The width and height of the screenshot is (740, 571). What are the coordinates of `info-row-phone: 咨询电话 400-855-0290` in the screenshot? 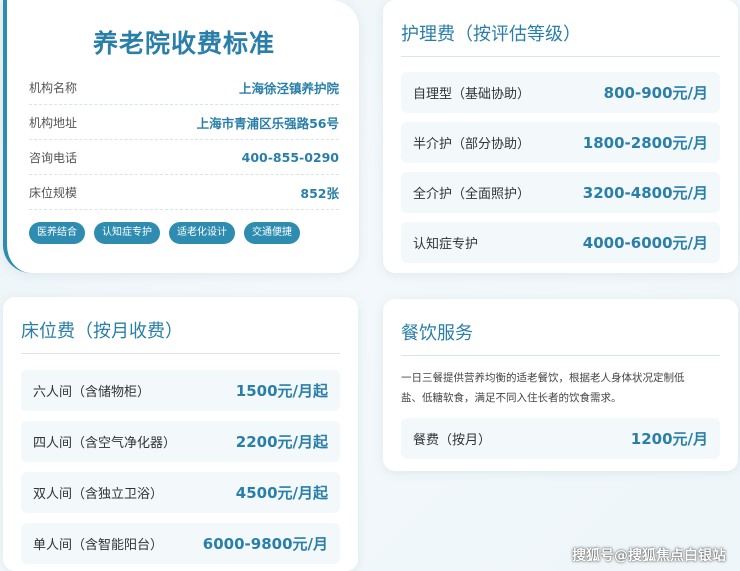 It's located at (184, 157).